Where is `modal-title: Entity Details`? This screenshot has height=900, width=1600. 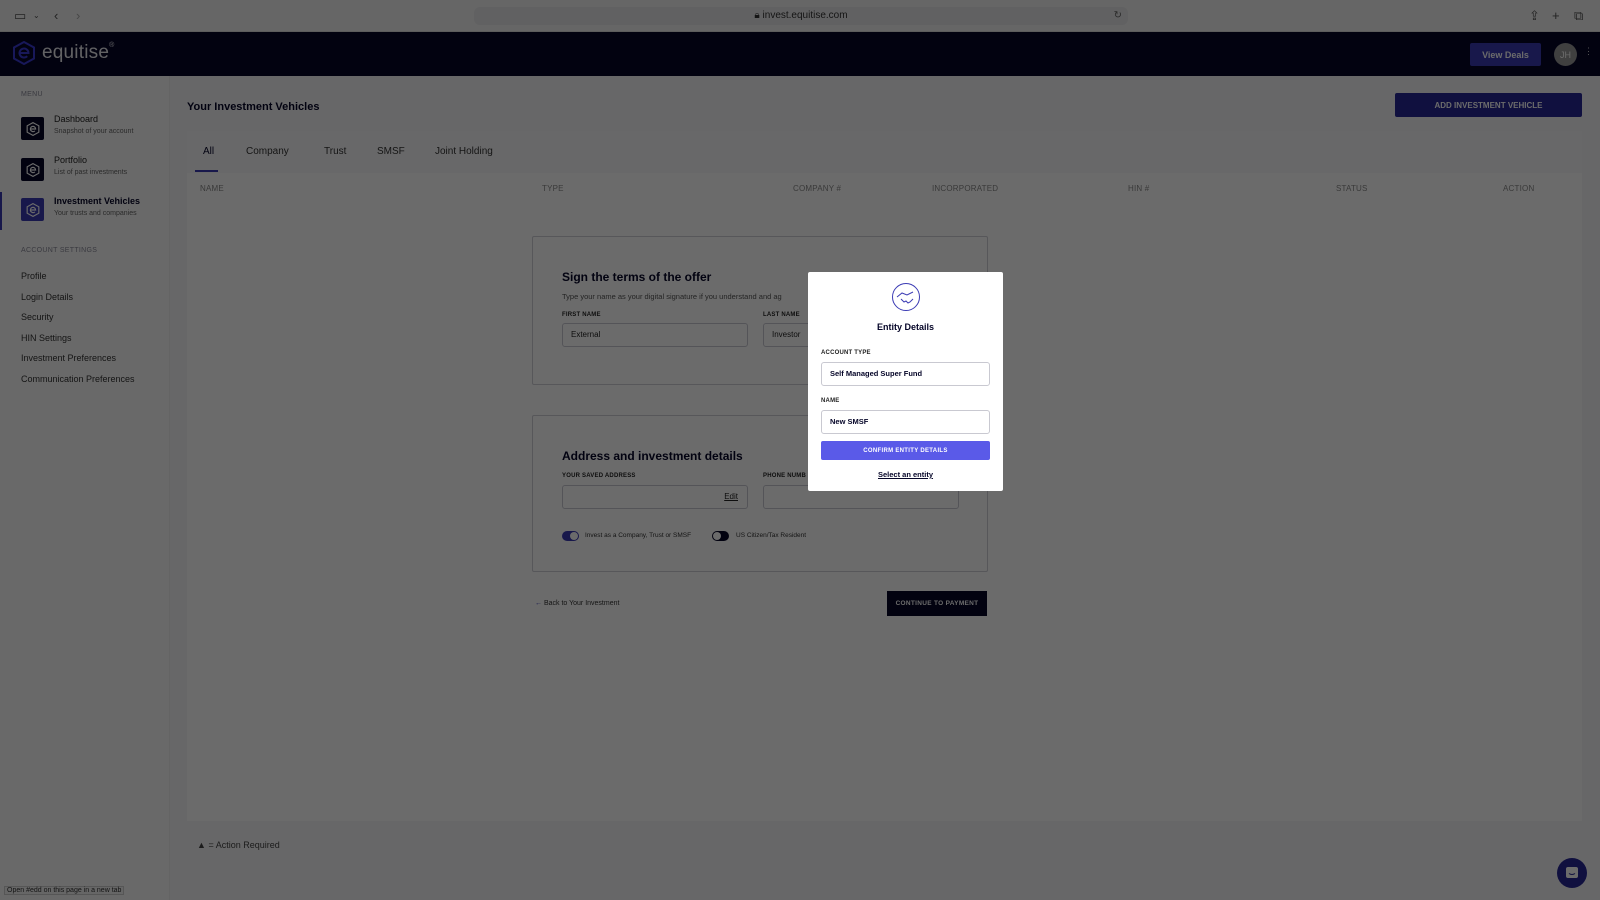 modal-title: Entity Details is located at coordinates (905, 327).